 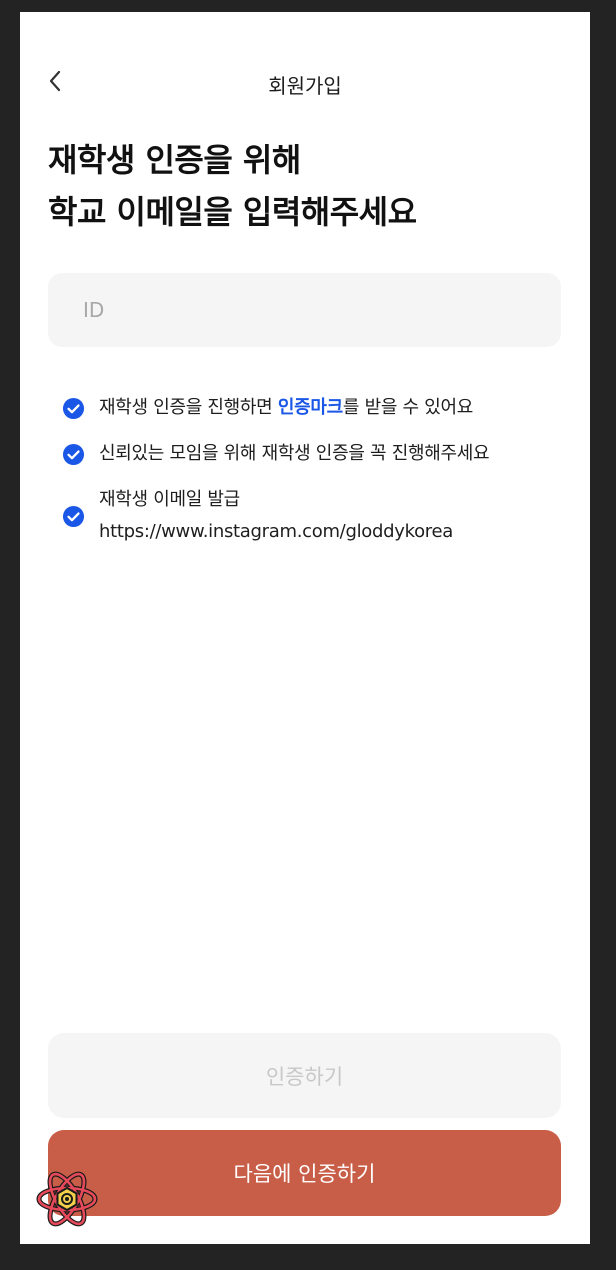 What do you see at coordinates (310, 407) in the screenshot?
I see `verification-mark-highlight: 인증마크` at bounding box center [310, 407].